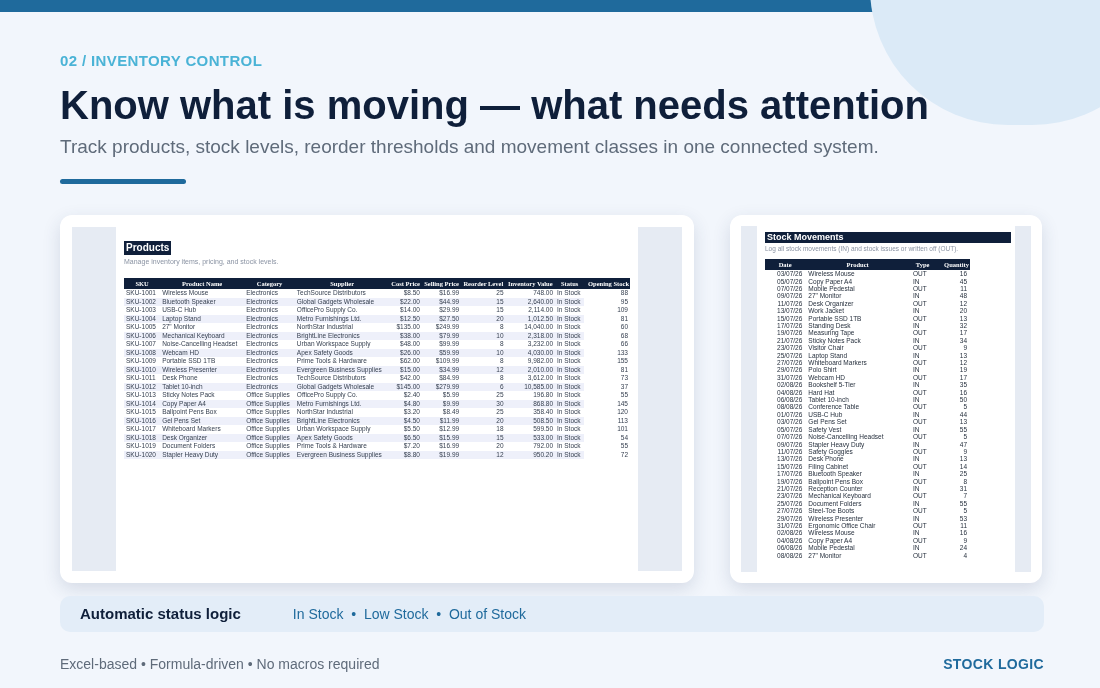 The image size is (1100, 688). What do you see at coordinates (160, 613) in the screenshot?
I see `strip-label: Automatic status logic` at bounding box center [160, 613].